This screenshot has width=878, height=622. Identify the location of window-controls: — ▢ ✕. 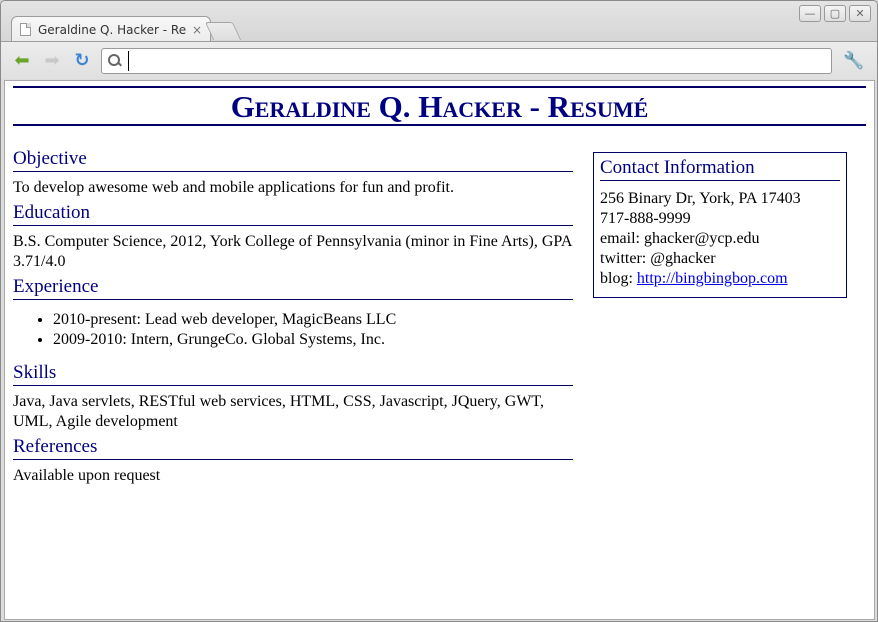
(835, 13).